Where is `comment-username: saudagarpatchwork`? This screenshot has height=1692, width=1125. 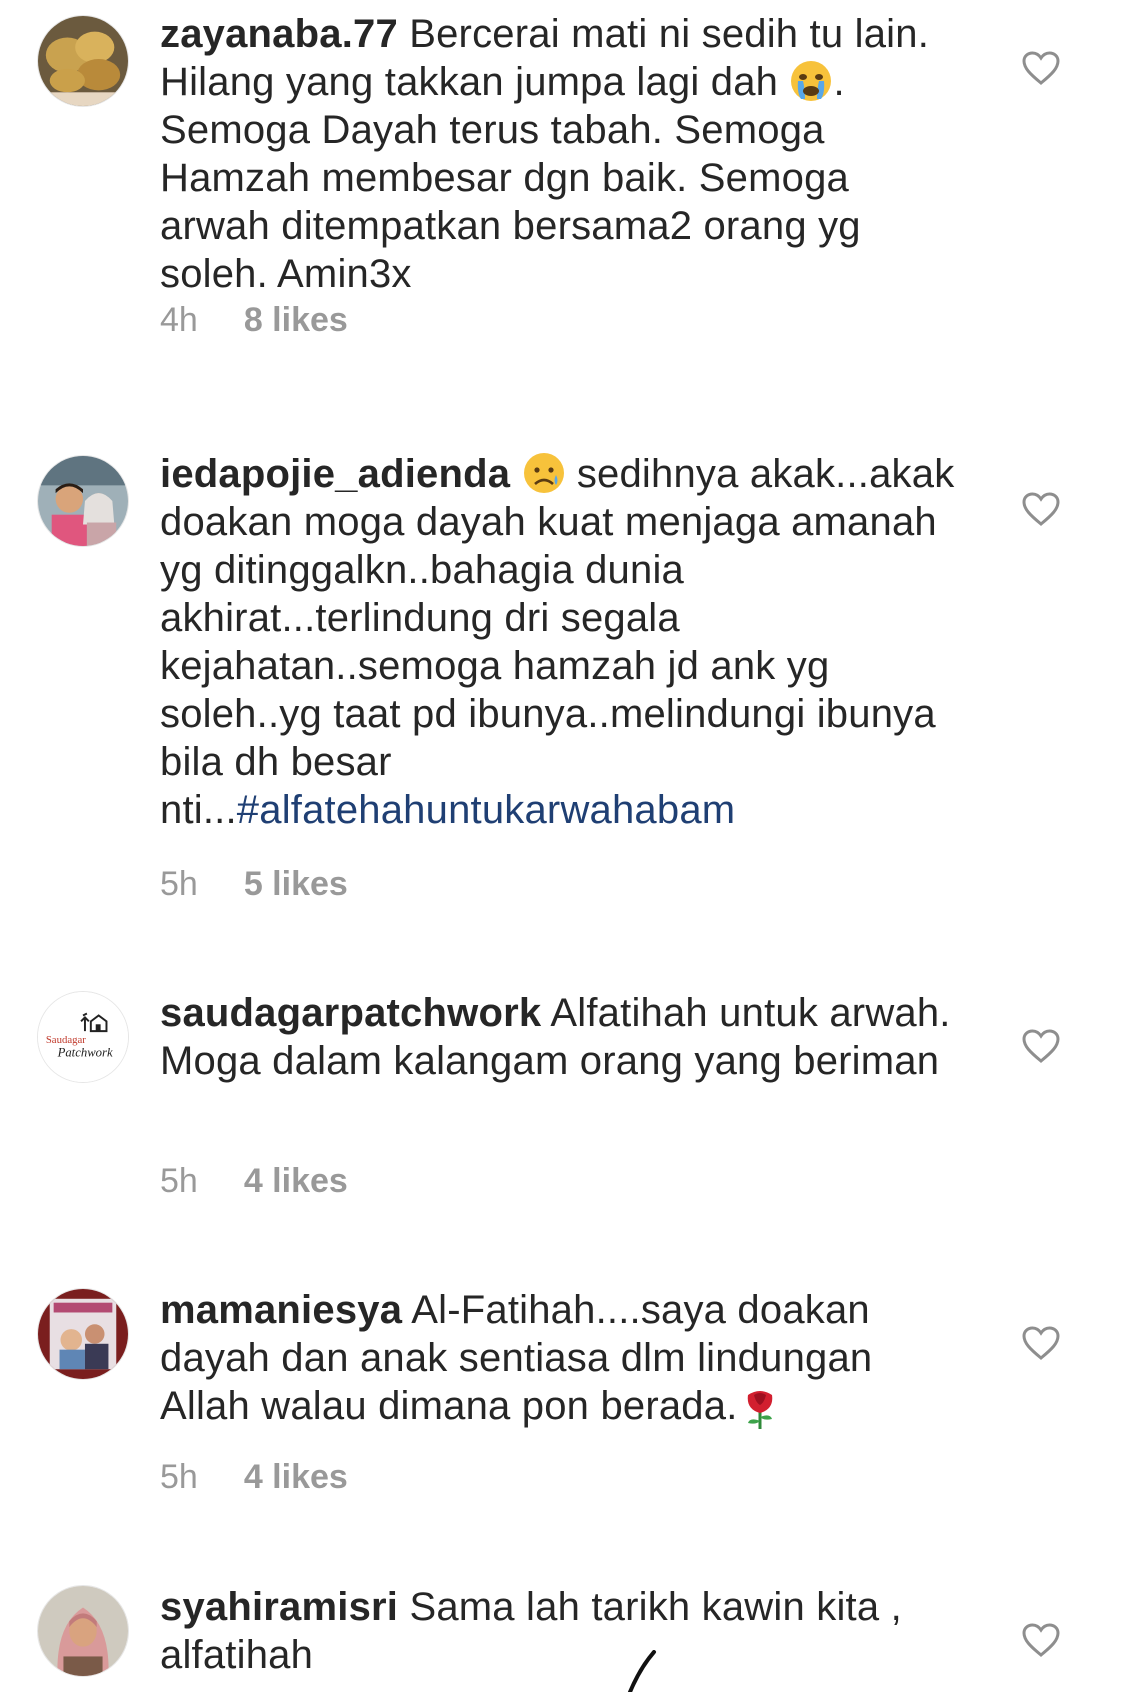
comment-username: saudagarpatchwork is located at coordinates (350, 1013).